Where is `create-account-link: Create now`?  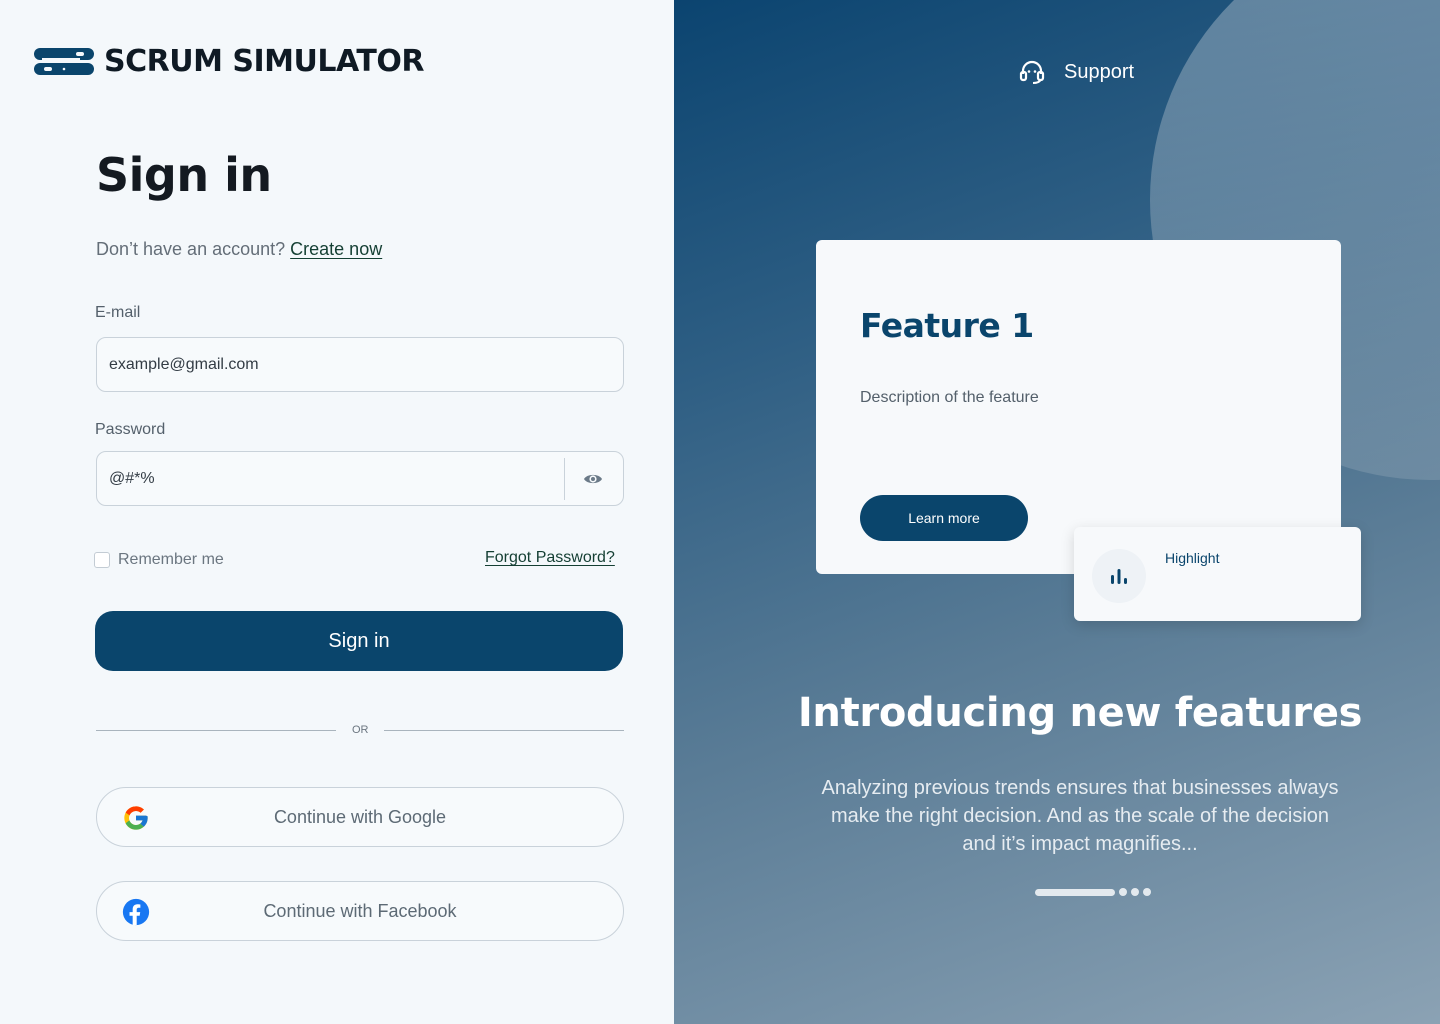 create-account-link: Create now is located at coordinates (336, 249).